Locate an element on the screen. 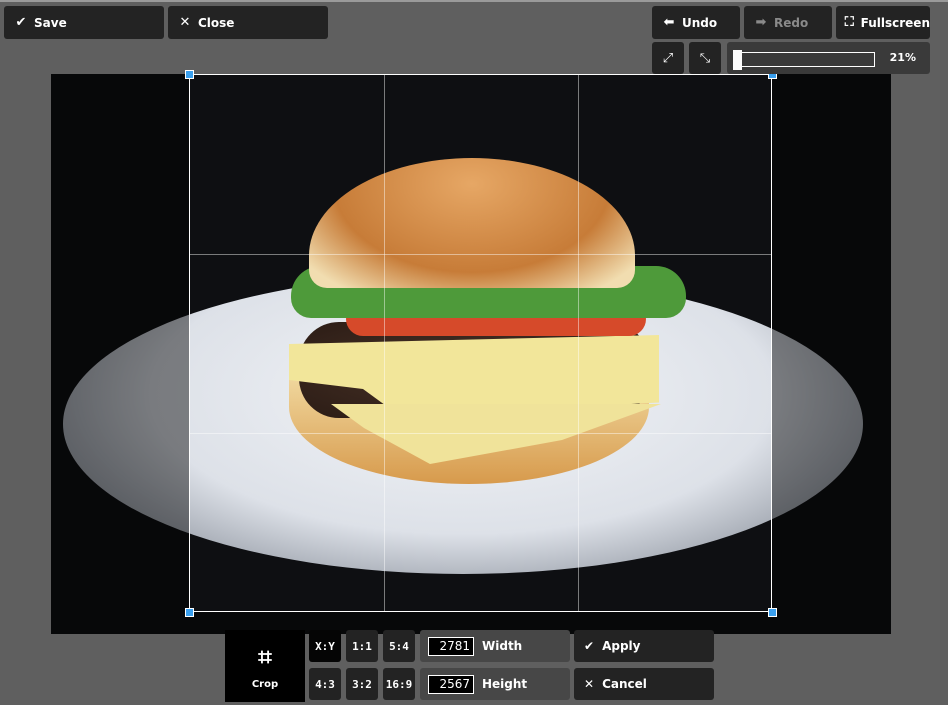  cancel-label: Cancel is located at coordinates (624, 684).